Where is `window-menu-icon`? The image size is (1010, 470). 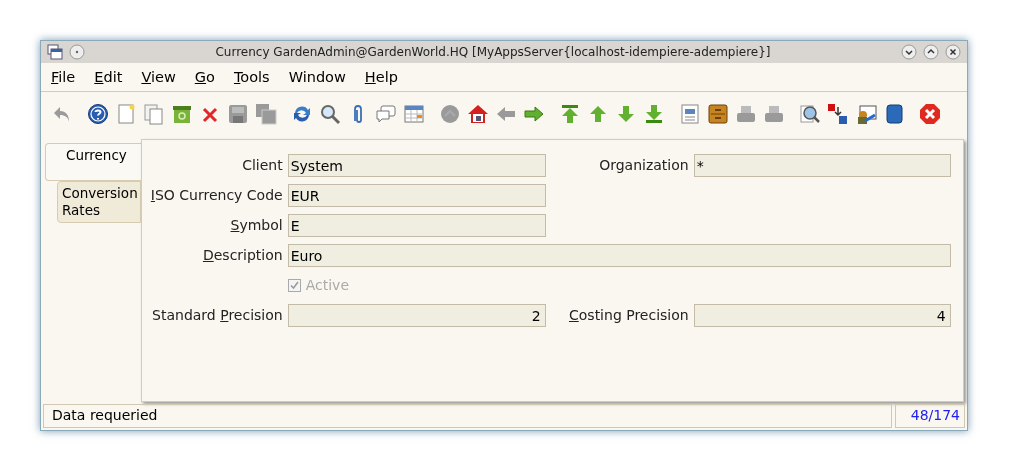 window-menu-icon is located at coordinates (55, 52).